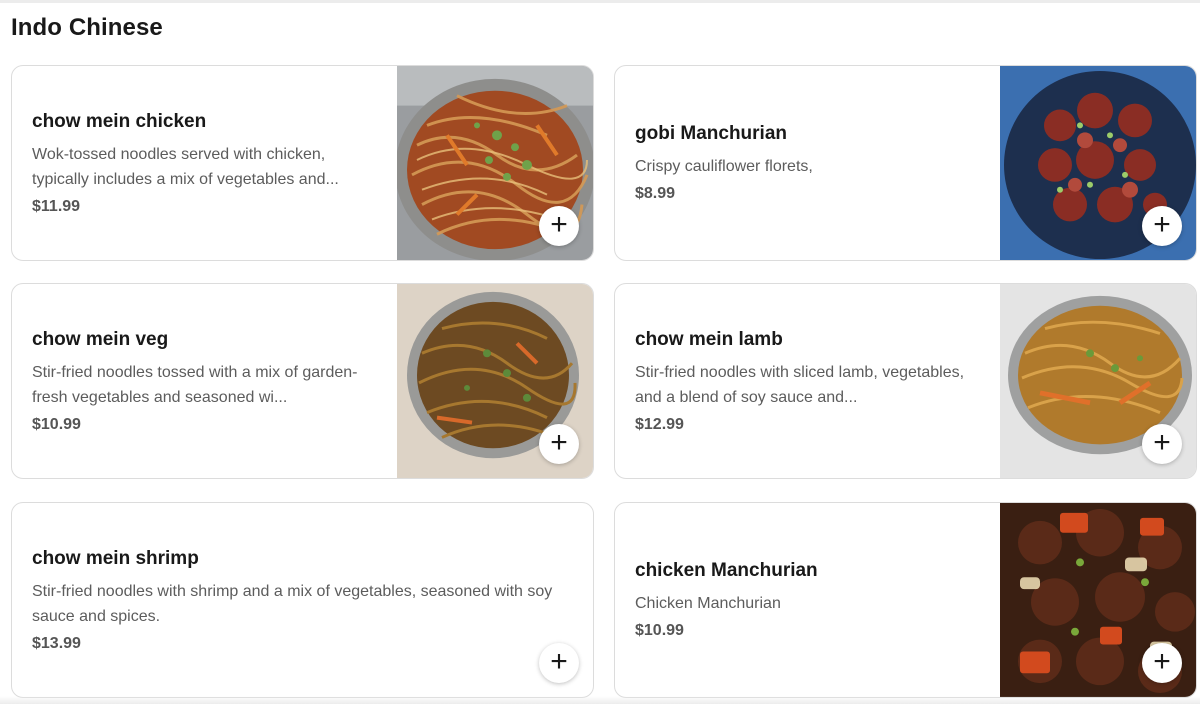 This screenshot has height=704, width=1200. I want to click on menu-item-name: chow mein lamb, so click(709, 339).